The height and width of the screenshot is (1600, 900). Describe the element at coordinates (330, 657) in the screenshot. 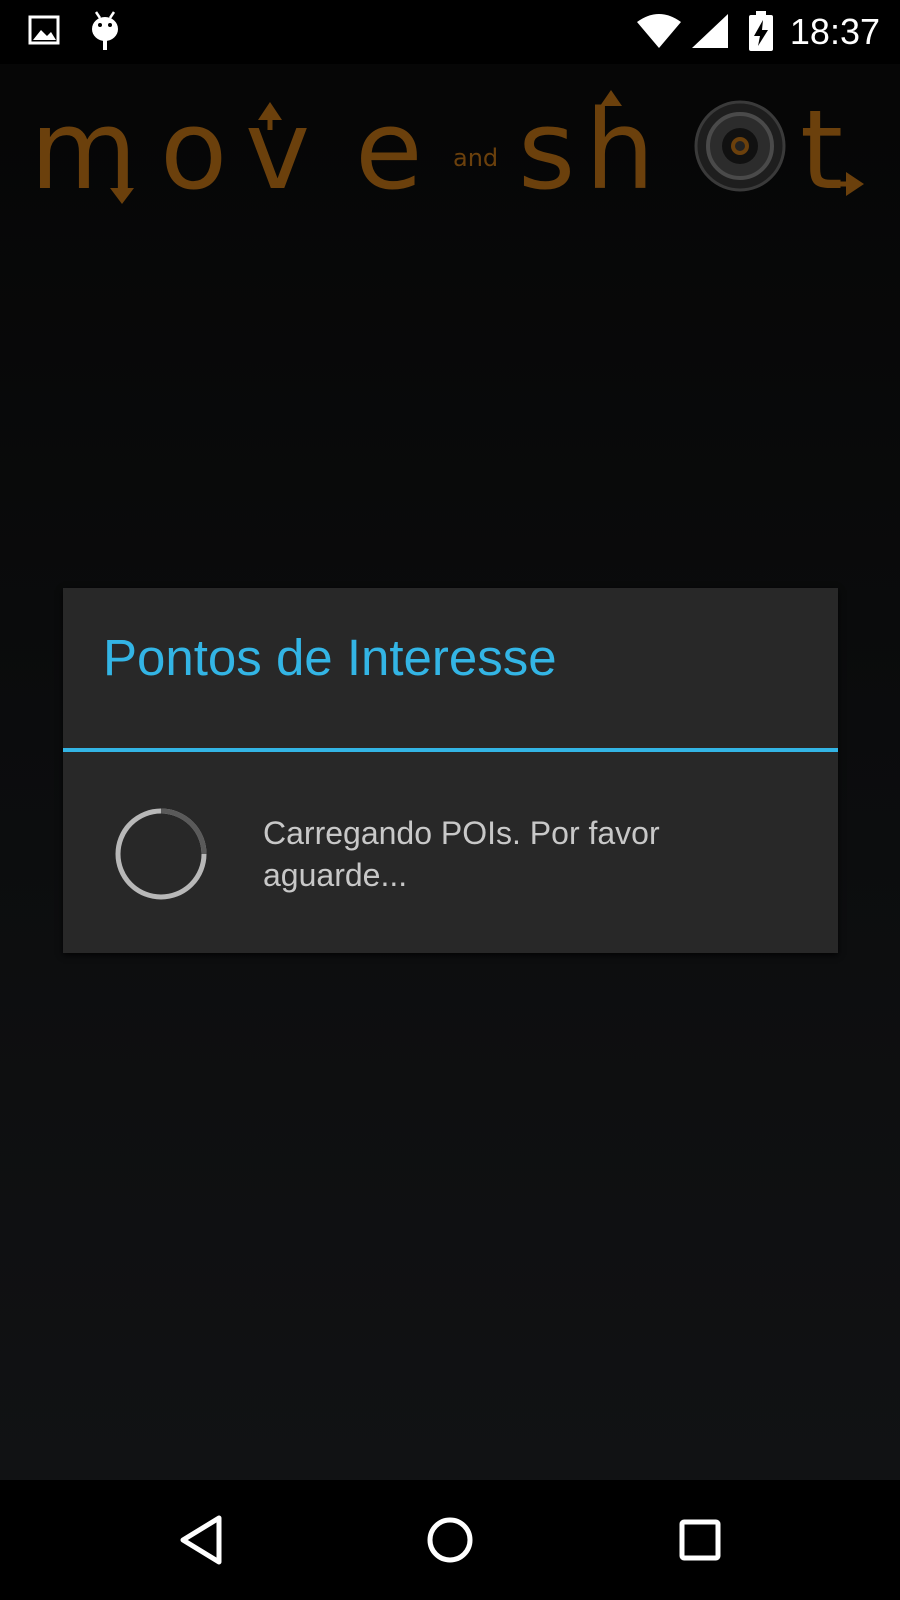

I see `dialog-title: Pontos de Interesse` at that location.